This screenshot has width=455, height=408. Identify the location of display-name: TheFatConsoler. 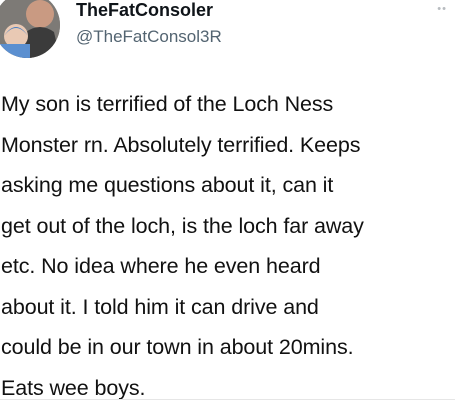
(144, 10).